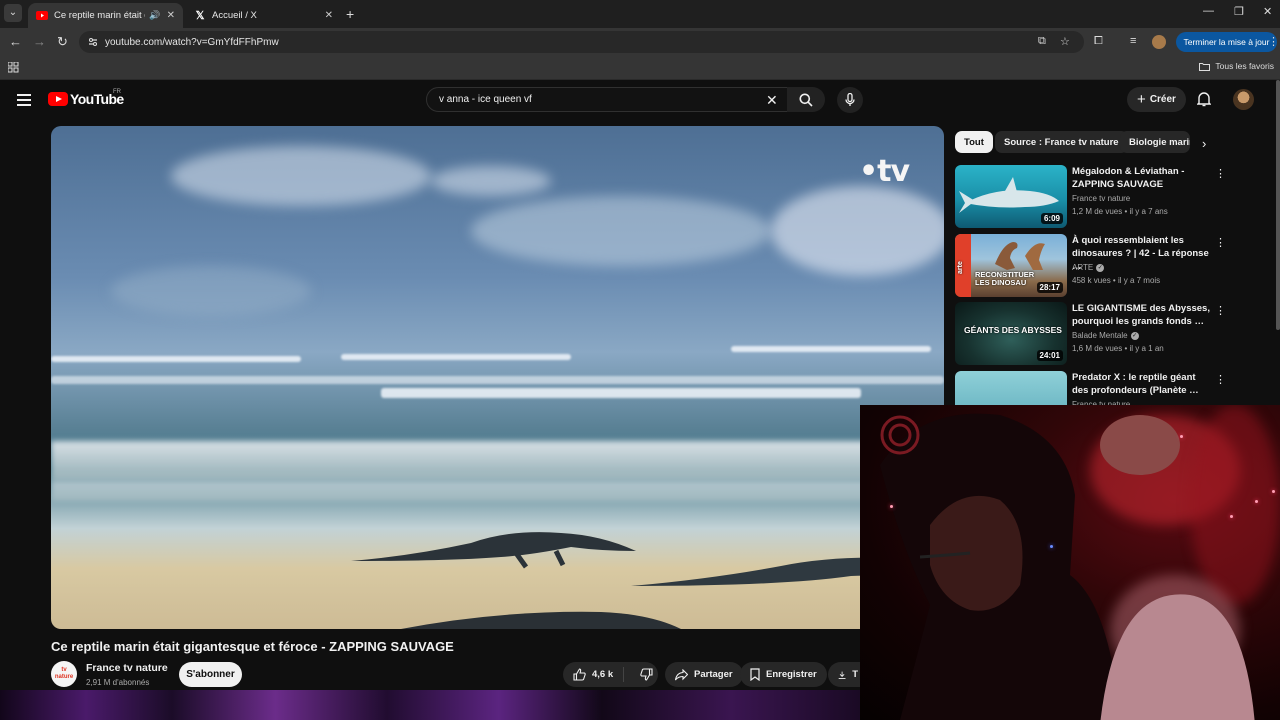 The width and height of the screenshot is (1280, 720). Describe the element at coordinates (1133, 41) in the screenshot. I see `reading-list-icon: ≡` at that location.